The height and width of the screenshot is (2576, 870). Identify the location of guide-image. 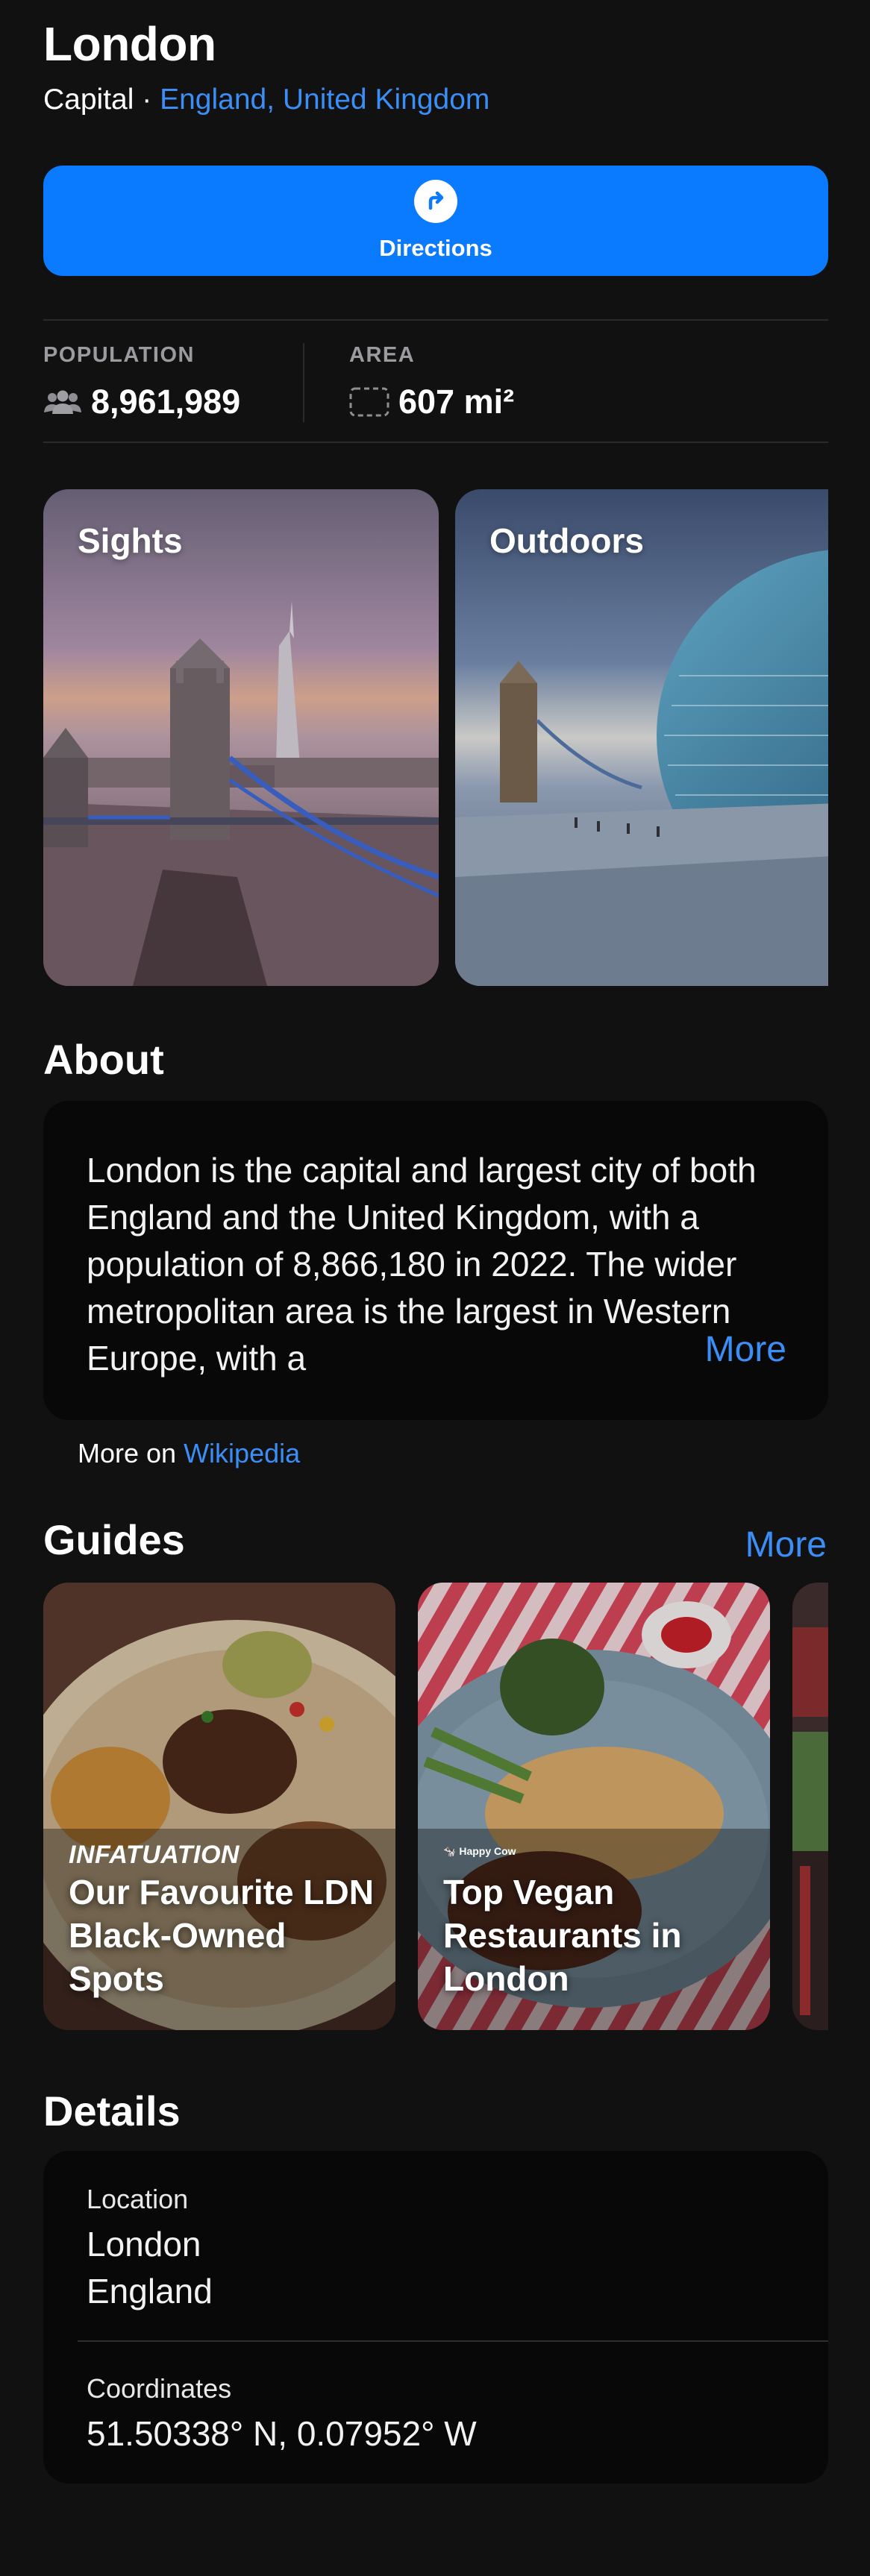
(810, 1807).